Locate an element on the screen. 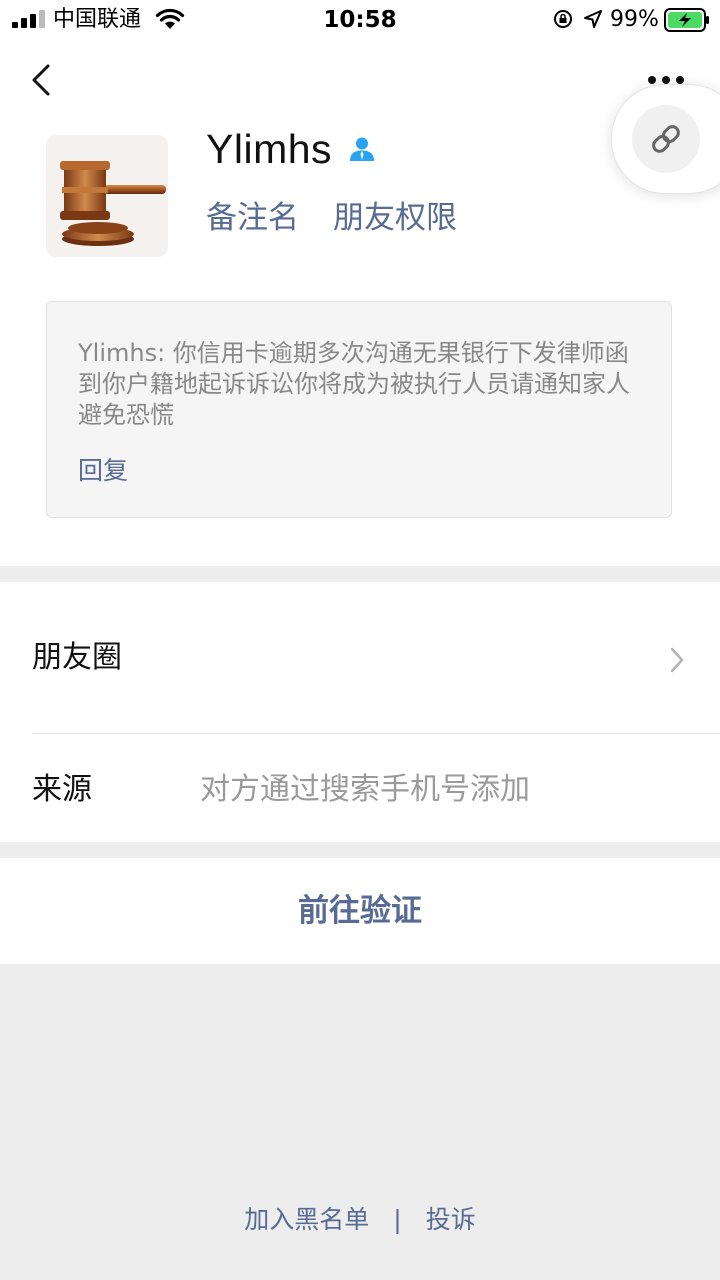  source-title: 来源 is located at coordinates (62, 789).